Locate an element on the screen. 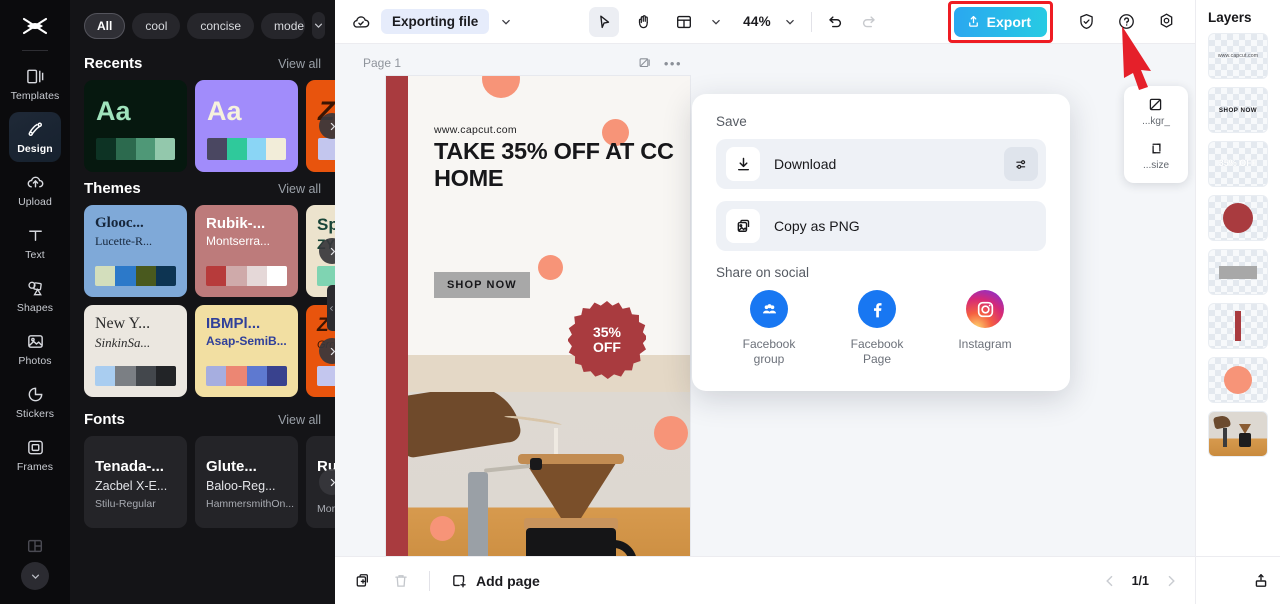  view-all-fonts: View all is located at coordinates (299, 420).